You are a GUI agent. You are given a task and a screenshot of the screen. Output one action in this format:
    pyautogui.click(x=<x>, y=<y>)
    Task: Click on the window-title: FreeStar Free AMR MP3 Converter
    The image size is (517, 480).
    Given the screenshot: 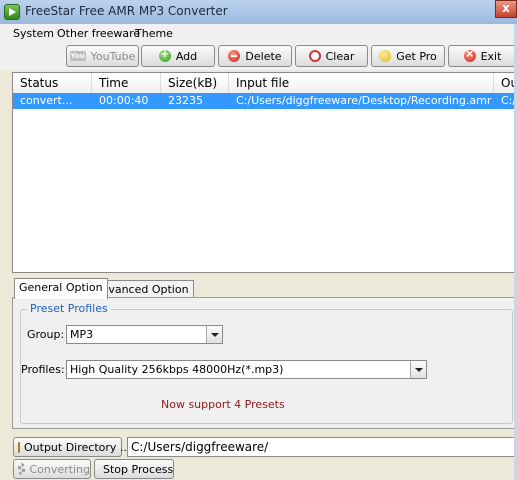 What is the action you would take?
    pyautogui.click(x=126, y=11)
    